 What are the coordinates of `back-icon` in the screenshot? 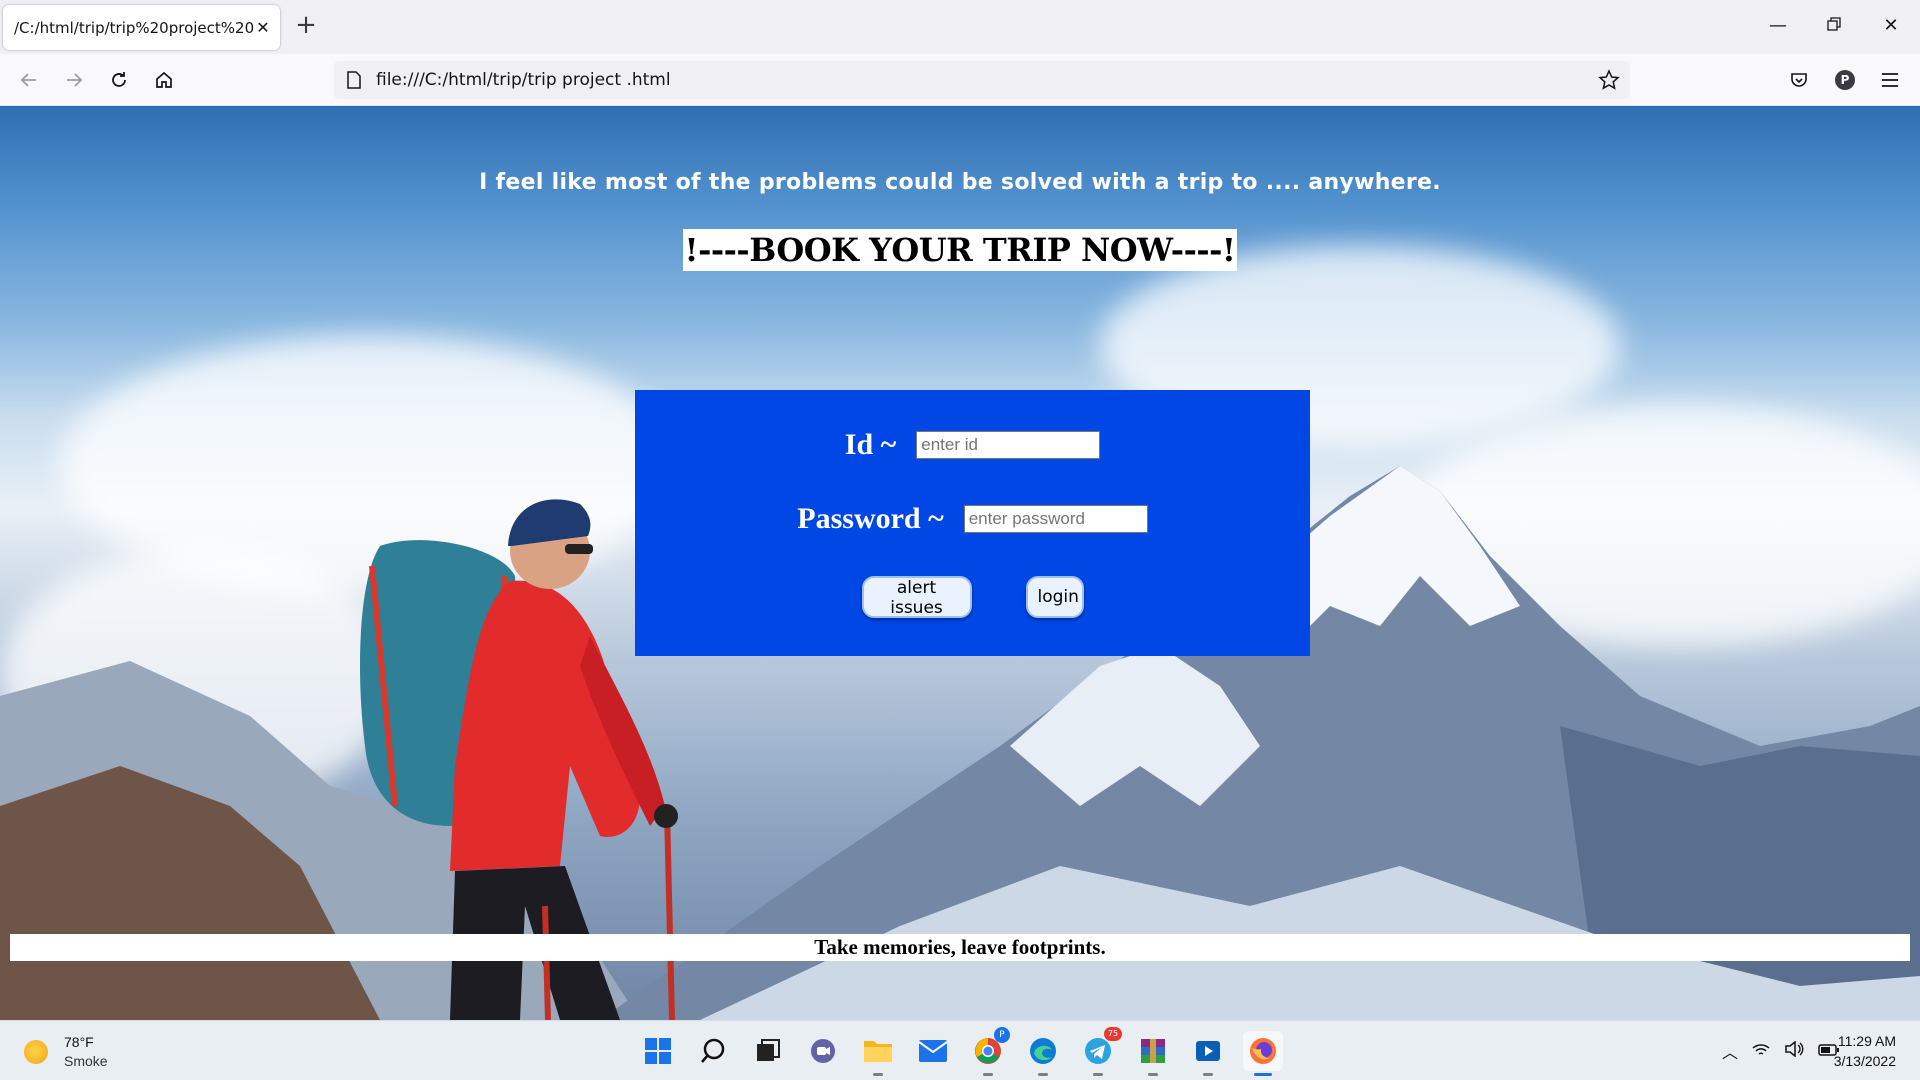 It's located at (29, 80).